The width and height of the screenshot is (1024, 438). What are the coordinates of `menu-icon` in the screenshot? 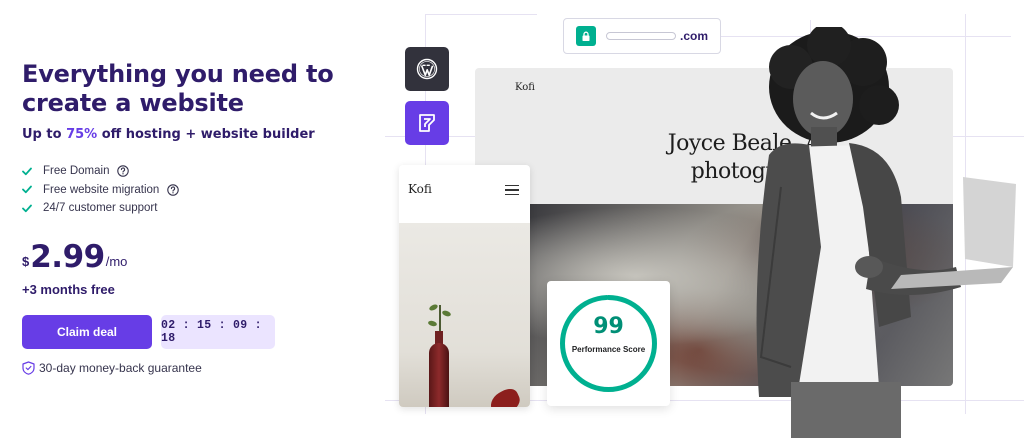 It's located at (512, 190).